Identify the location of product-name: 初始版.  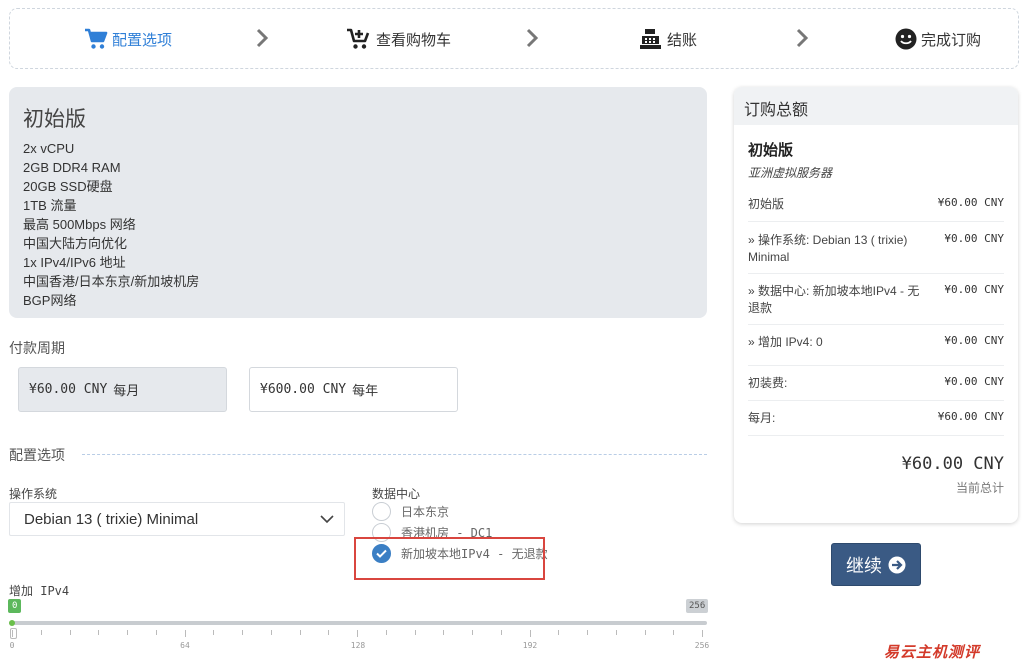
(54, 119).